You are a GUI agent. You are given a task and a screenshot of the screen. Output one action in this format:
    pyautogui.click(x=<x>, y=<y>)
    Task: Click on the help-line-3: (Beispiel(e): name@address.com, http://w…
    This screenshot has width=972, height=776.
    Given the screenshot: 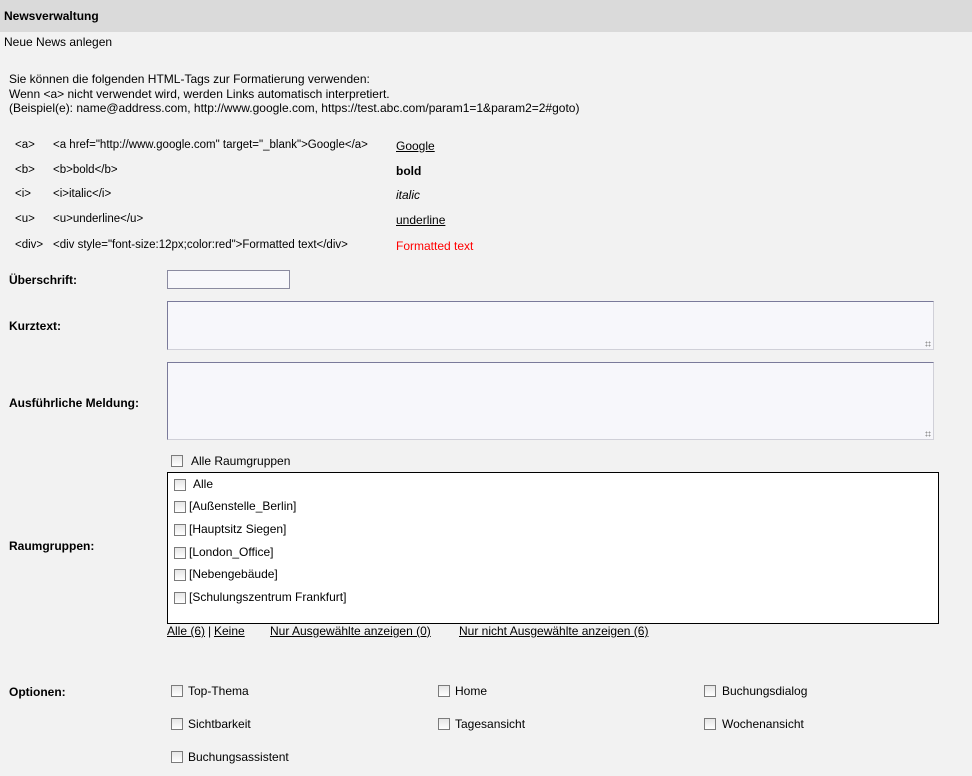 What is the action you would take?
    pyautogui.click(x=294, y=108)
    